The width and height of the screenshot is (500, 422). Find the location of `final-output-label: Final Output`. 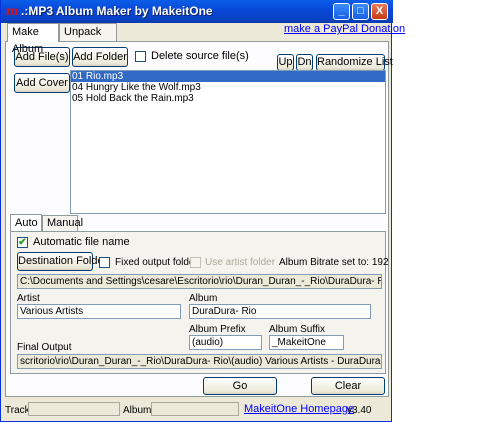

final-output-label: Final Output is located at coordinates (44, 347).